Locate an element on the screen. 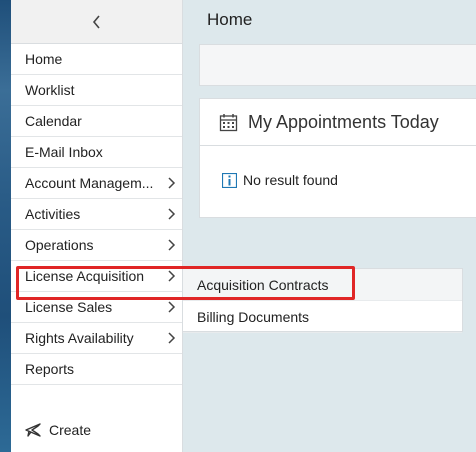  sidebar-item-label: Worklist is located at coordinates (50, 90).